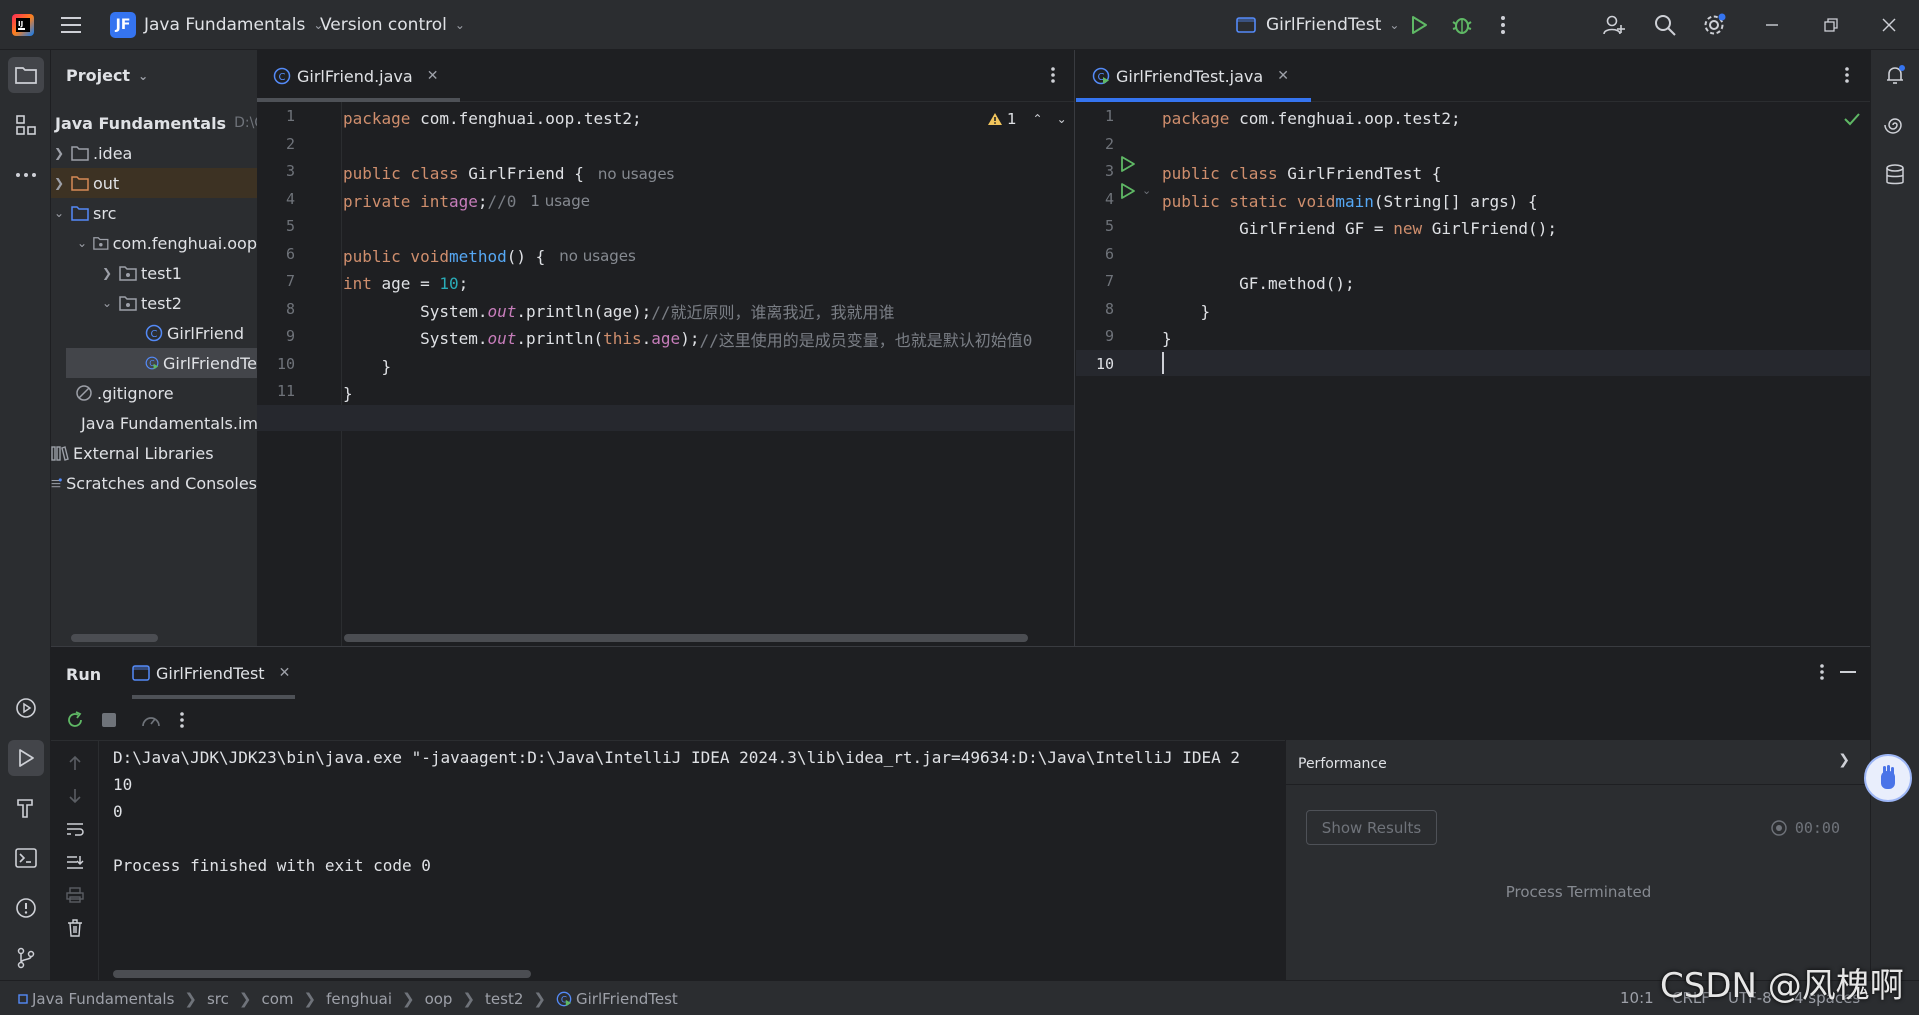 The image size is (1919, 1015). I want to click on tree-item-test2: ⌄ test2, so click(154, 303).